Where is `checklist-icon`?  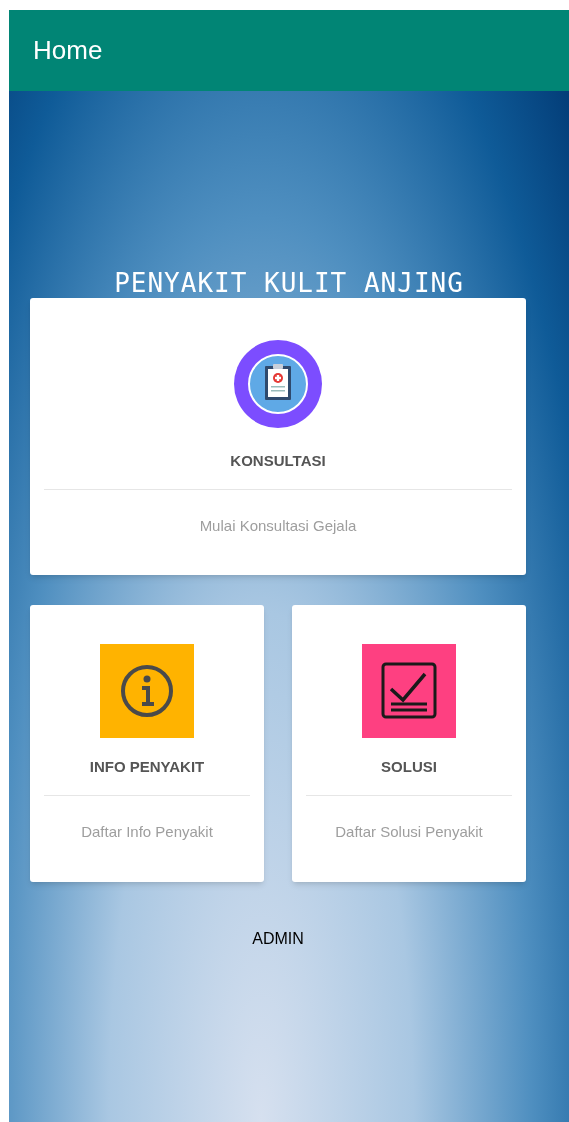 checklist-icon is located at coordinates (409, 691).